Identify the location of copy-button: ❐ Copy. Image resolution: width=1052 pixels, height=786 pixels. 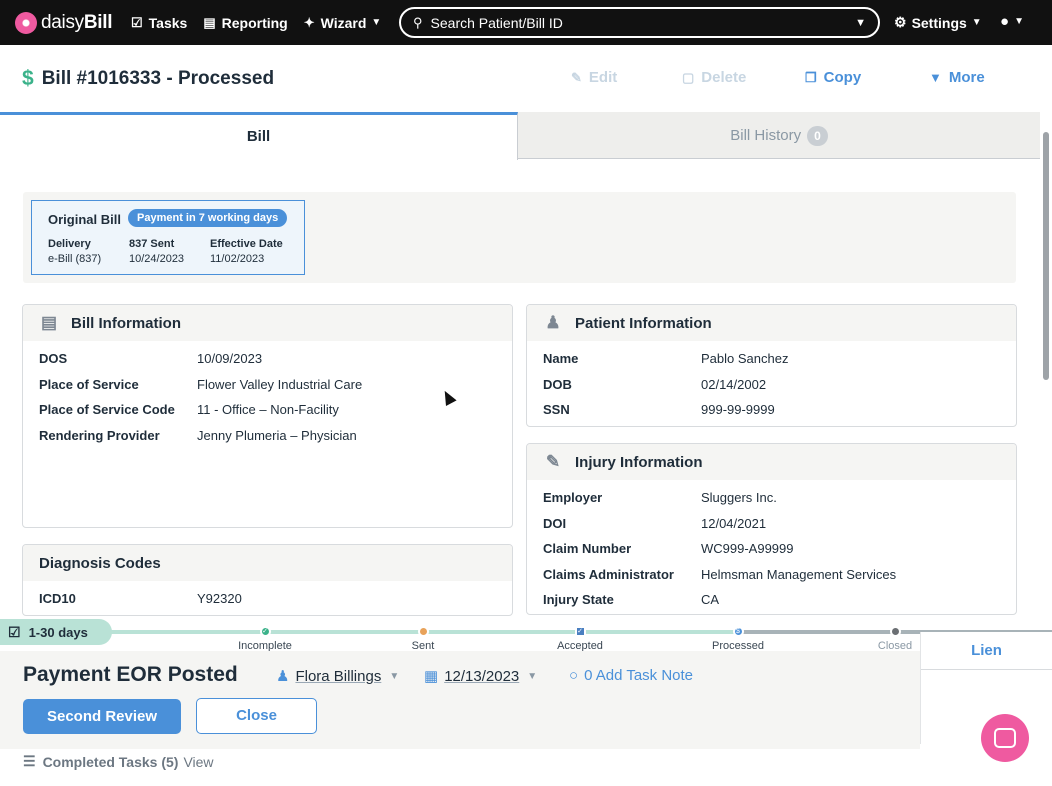
(833, 77).